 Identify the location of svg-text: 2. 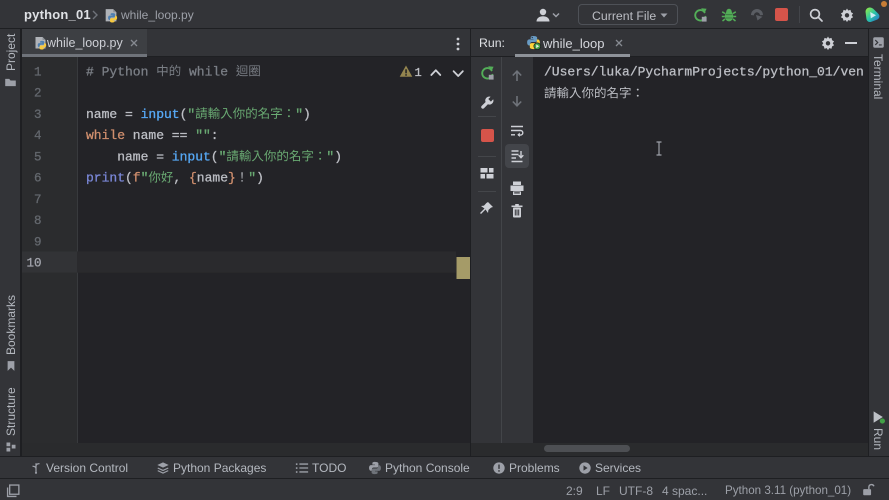
(38, 94).